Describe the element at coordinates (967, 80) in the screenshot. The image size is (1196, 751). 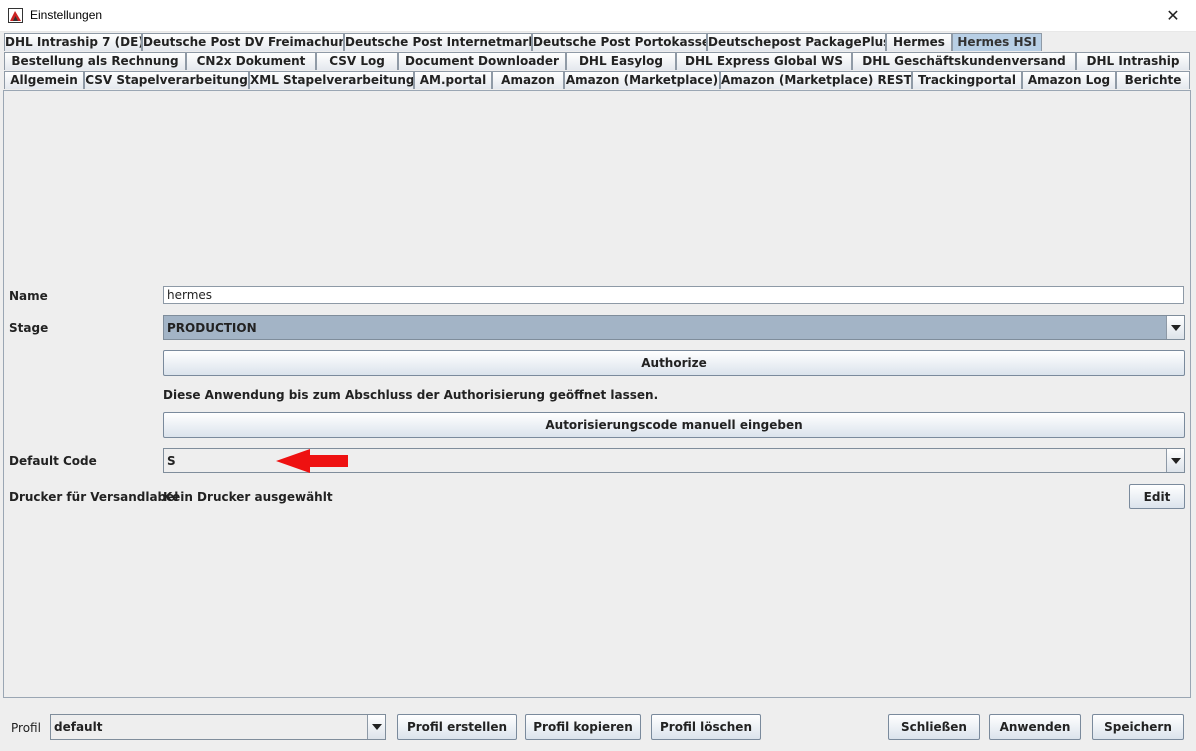
I see `tab-trackingportal: Trackingportal` at that location.